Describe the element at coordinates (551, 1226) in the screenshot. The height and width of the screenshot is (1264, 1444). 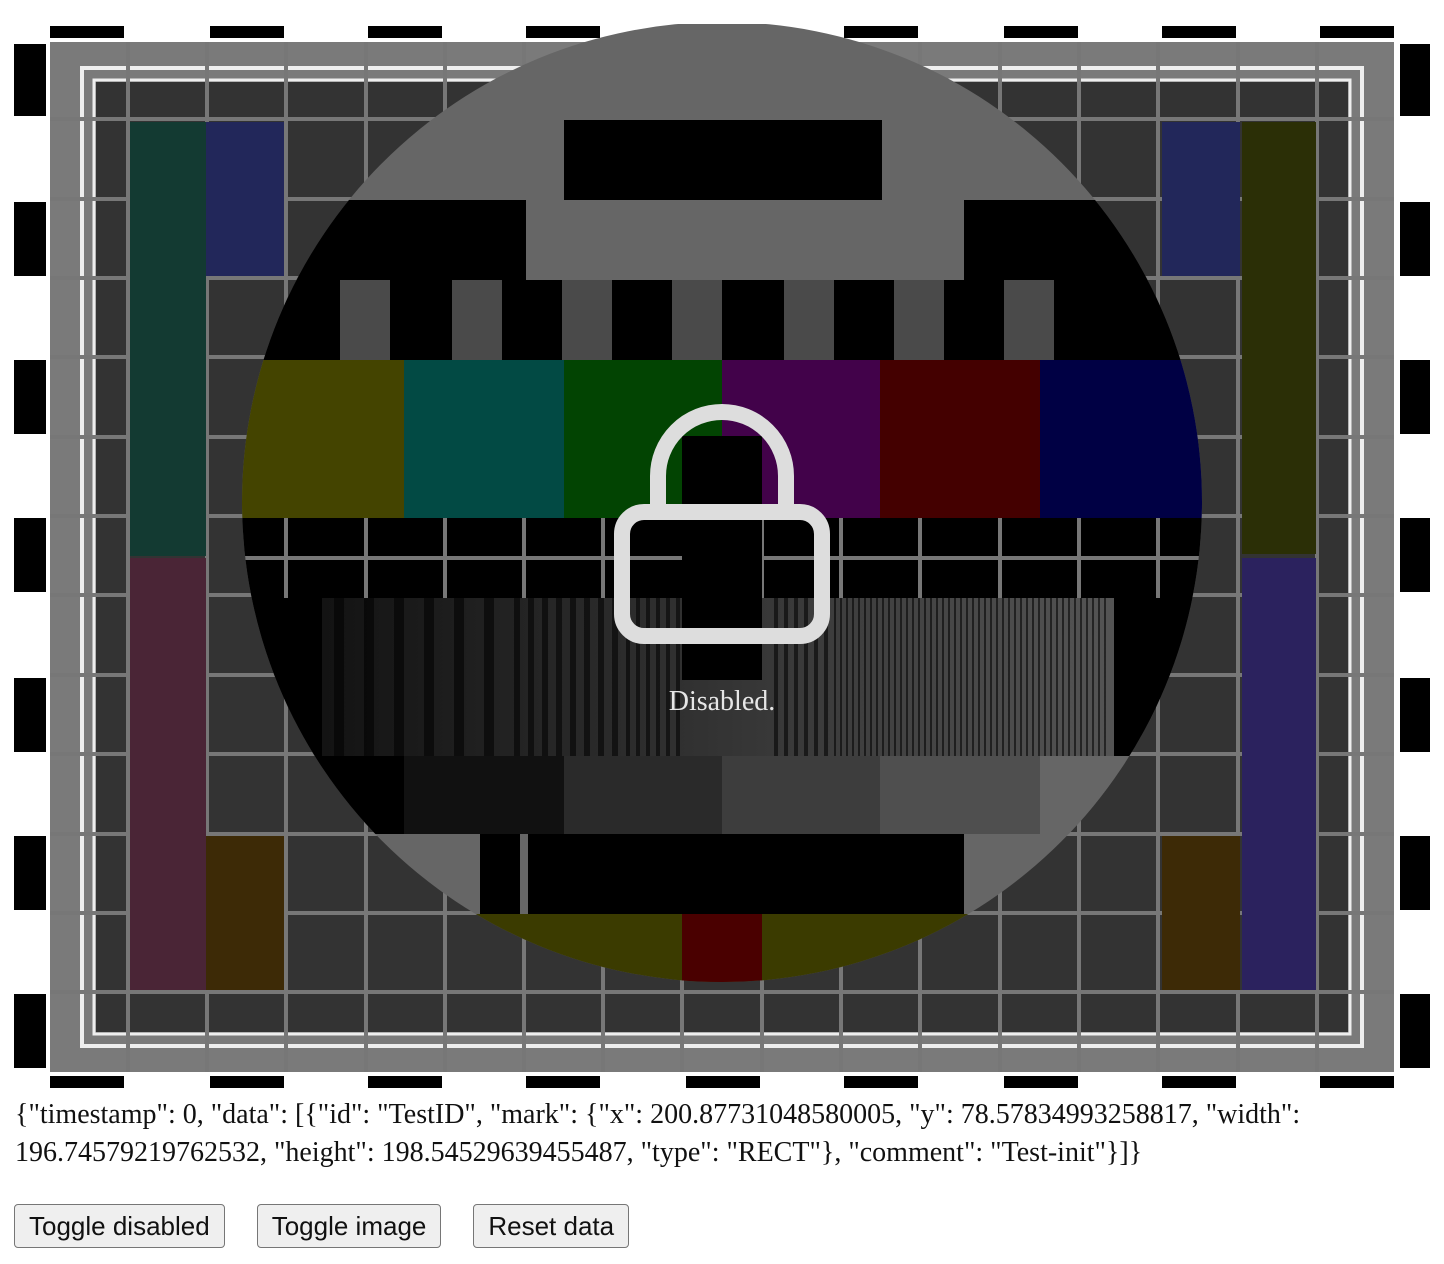
I see `reset-data-button: Reset data` at that location.